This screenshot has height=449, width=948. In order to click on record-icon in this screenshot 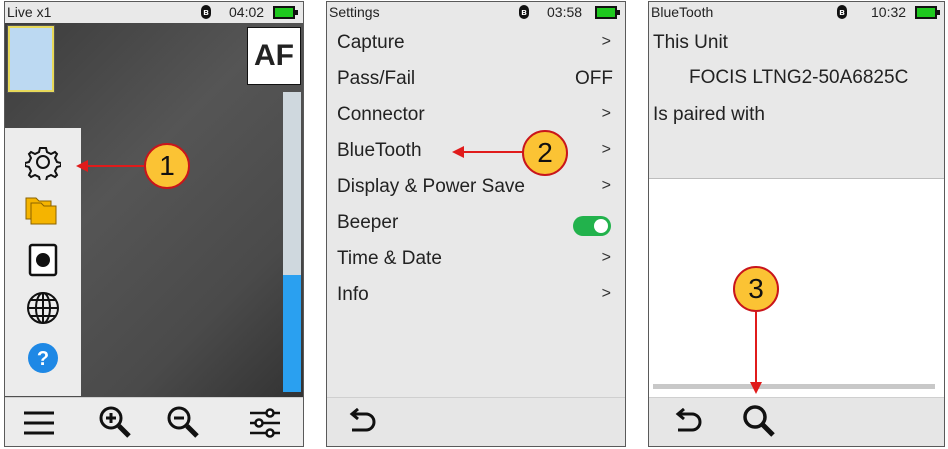, I will do `click(43, 260)`.